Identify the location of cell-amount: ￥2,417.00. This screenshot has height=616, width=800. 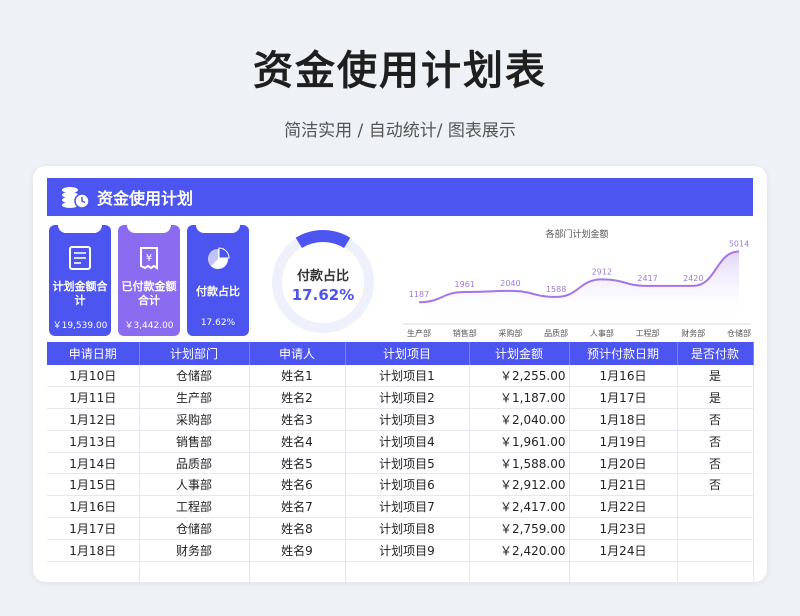
(519, 507).